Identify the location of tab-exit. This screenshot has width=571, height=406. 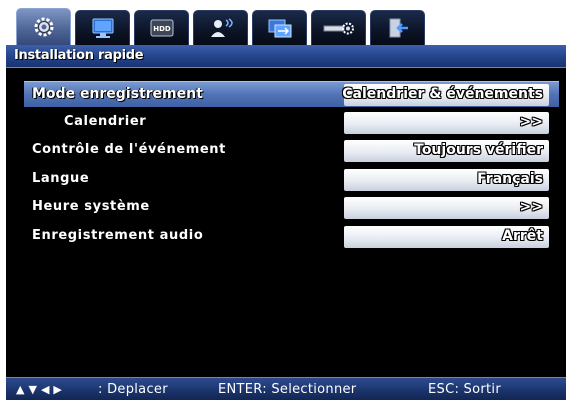
(397, 27).